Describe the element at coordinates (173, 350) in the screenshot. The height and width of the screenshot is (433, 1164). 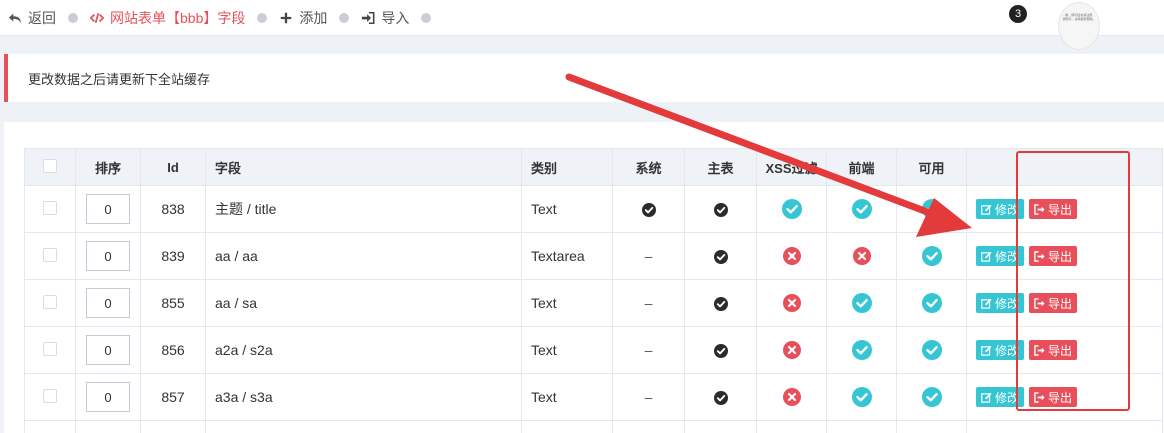
I see `id-cell: 856` at that location.